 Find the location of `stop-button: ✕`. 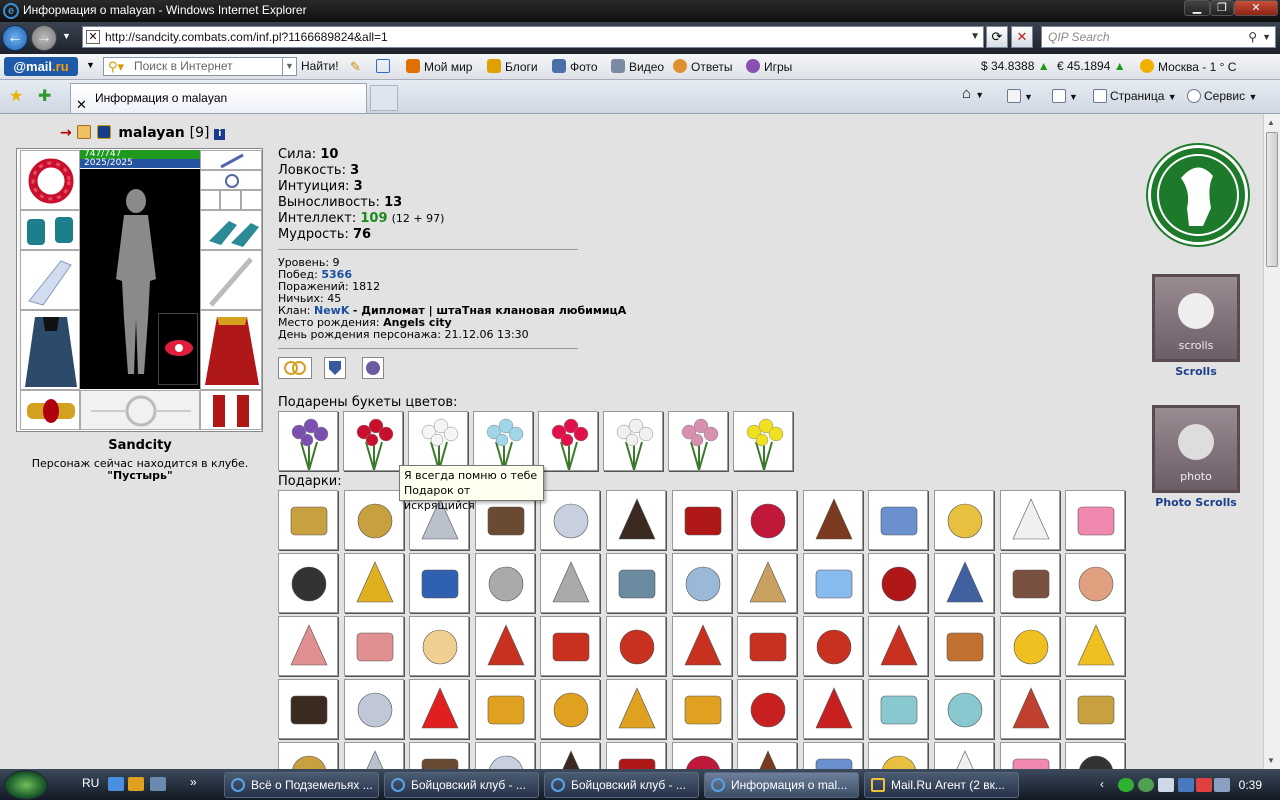

stop-button: ✕ is located at coordinates (1022, 37).